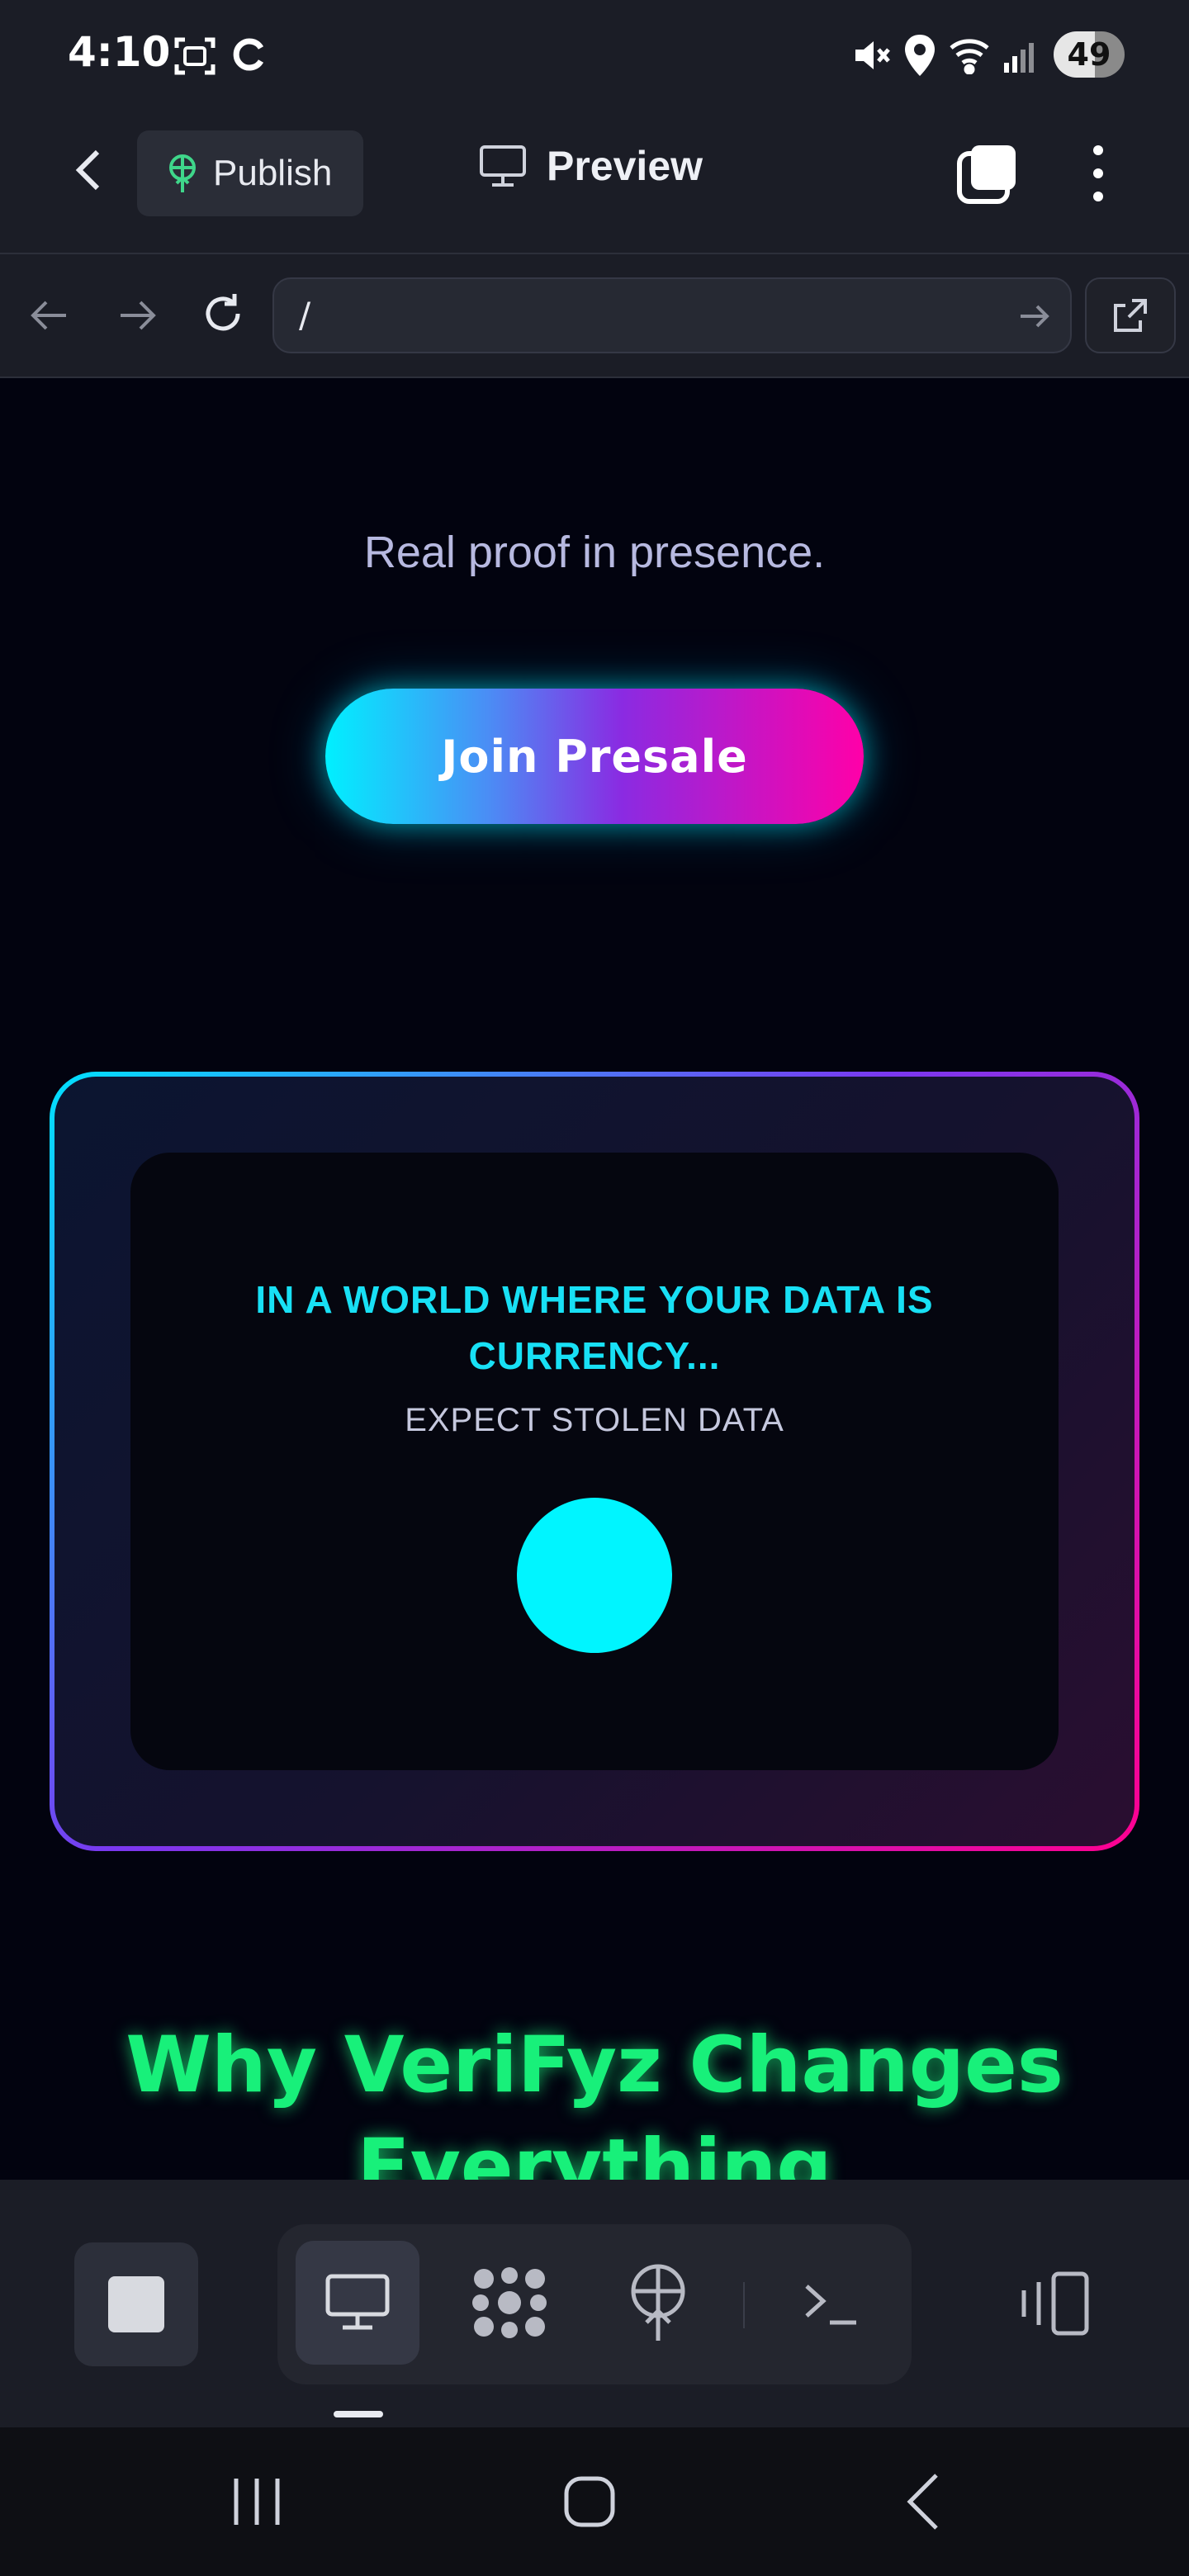  Describe the element at coordinates (971, 55) in the screenshot. I see `wifi-icon` at that location.